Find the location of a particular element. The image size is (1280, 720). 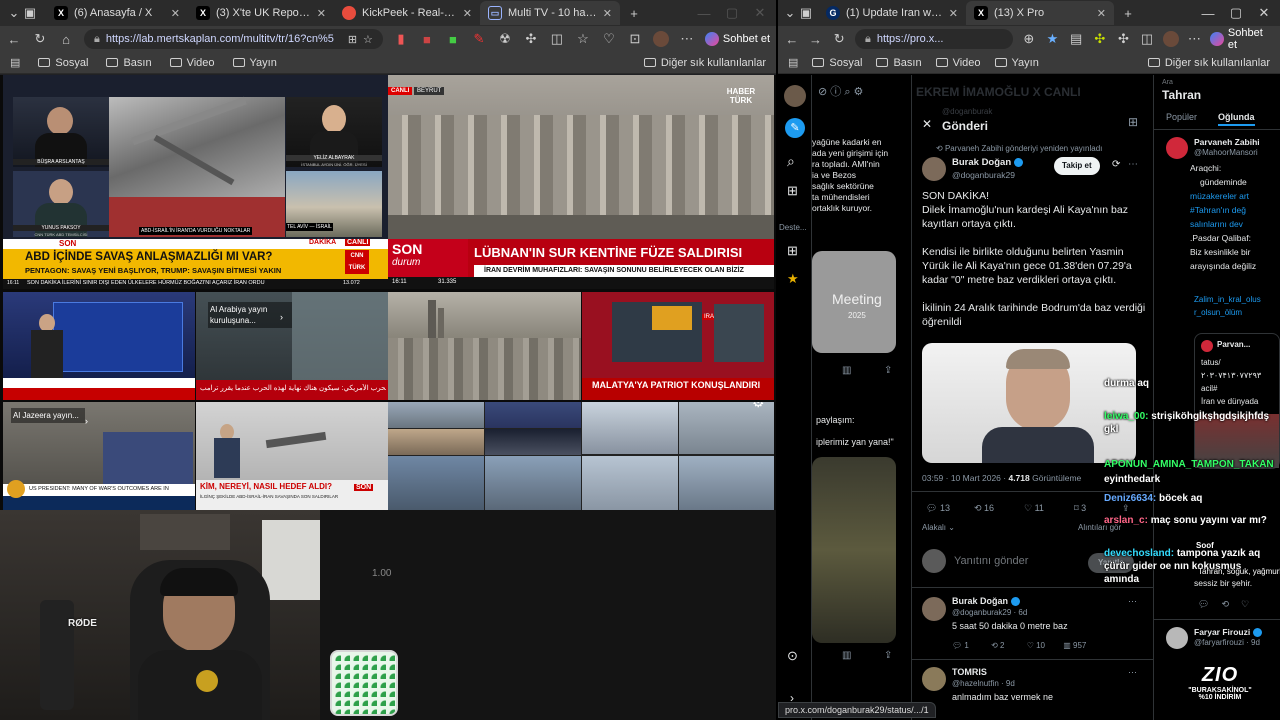

reload-icon: ↻ is located at coordinates (839, 39).